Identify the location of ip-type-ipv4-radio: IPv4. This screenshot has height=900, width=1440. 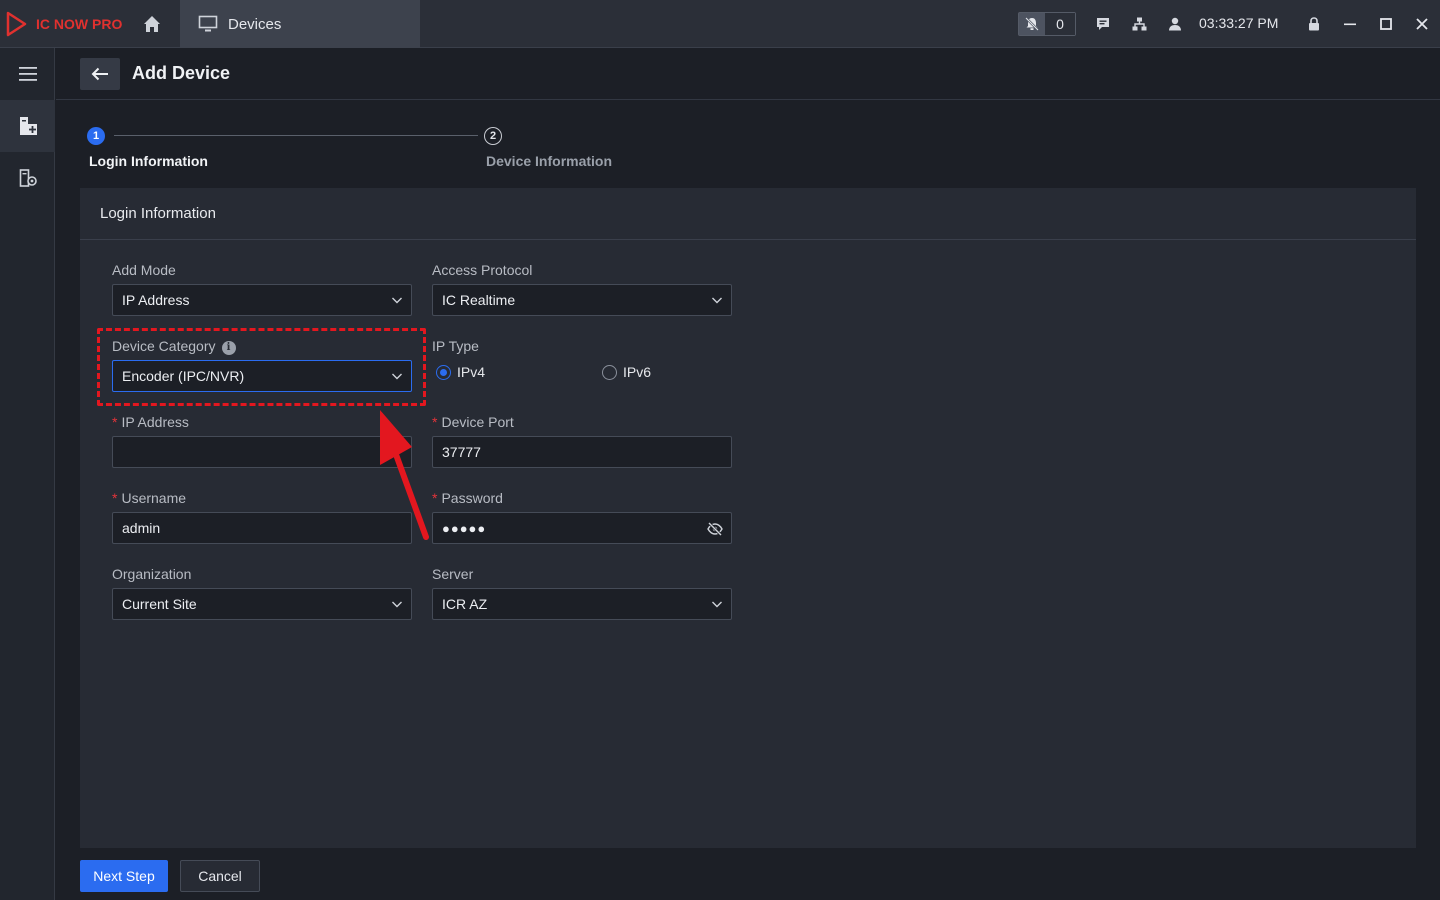
(460, 372).